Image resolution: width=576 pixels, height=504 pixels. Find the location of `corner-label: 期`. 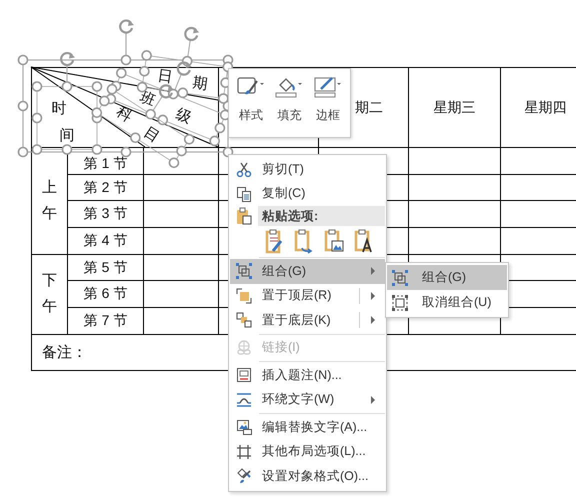

corner-label: 期 is located at coordinates (200, 83).